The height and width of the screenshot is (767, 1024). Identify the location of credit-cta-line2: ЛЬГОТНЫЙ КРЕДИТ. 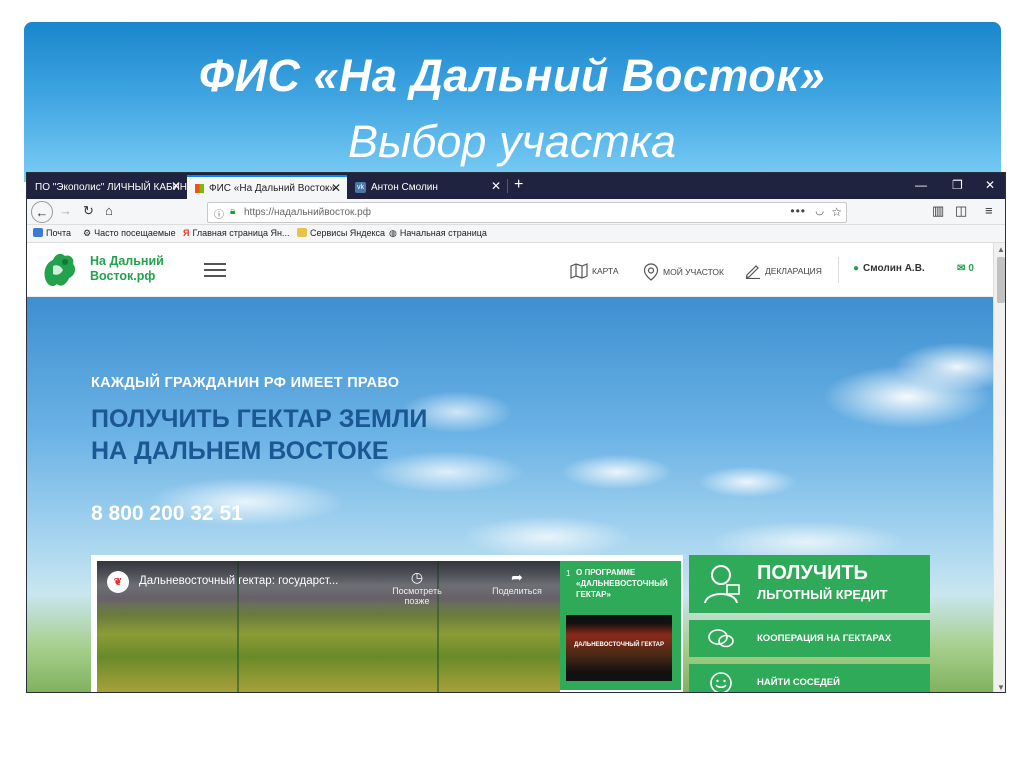
(822, 594).